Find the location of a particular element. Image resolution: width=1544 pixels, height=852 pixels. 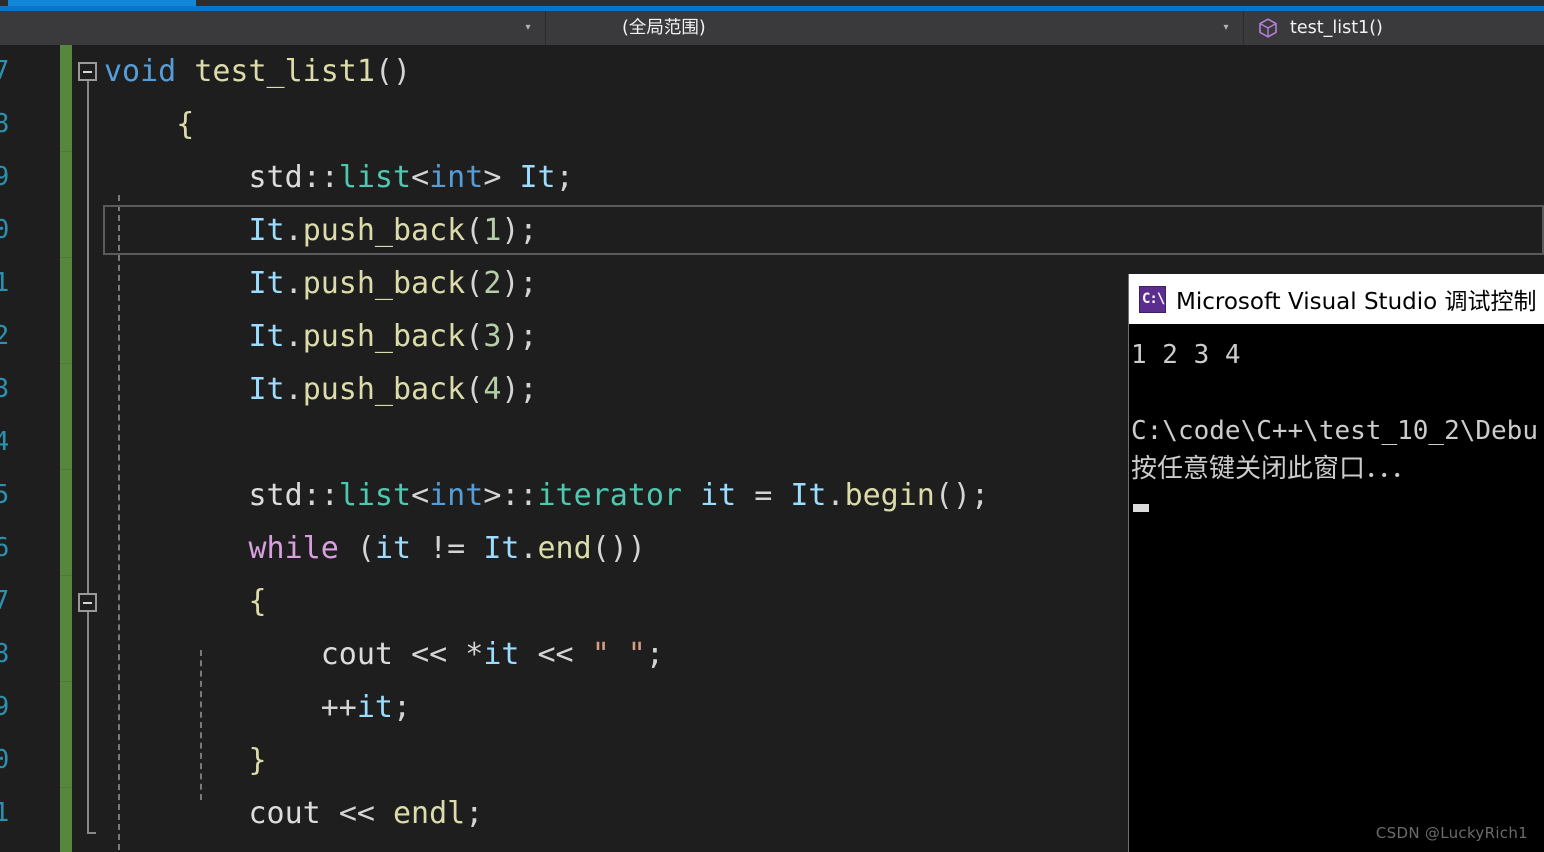

line-number: 48 is located at coordinates (5, 124).